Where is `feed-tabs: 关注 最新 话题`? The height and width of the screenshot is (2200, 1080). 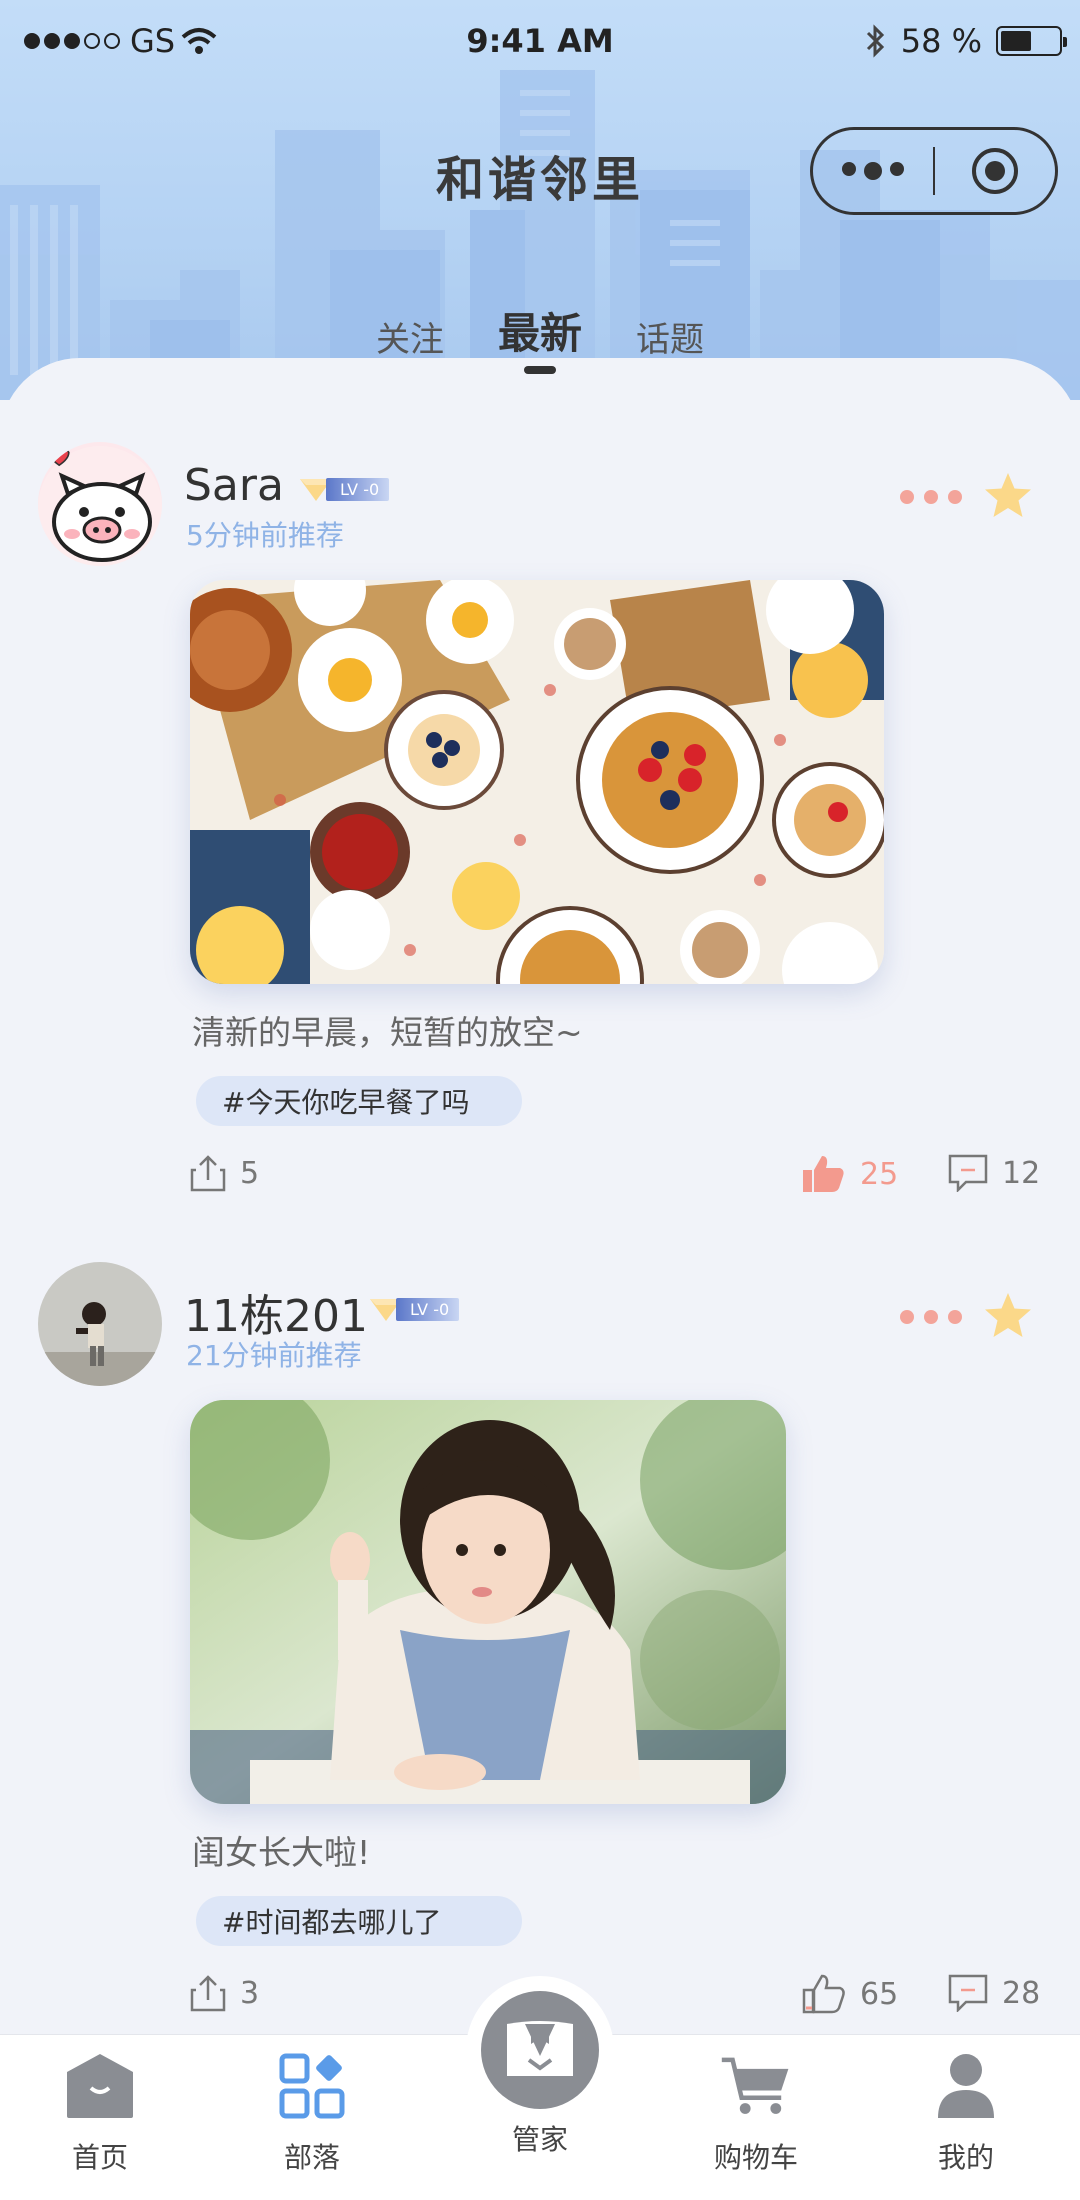
feed-tabs: 关注 最新 话题 is located at coordinates (540, 330).